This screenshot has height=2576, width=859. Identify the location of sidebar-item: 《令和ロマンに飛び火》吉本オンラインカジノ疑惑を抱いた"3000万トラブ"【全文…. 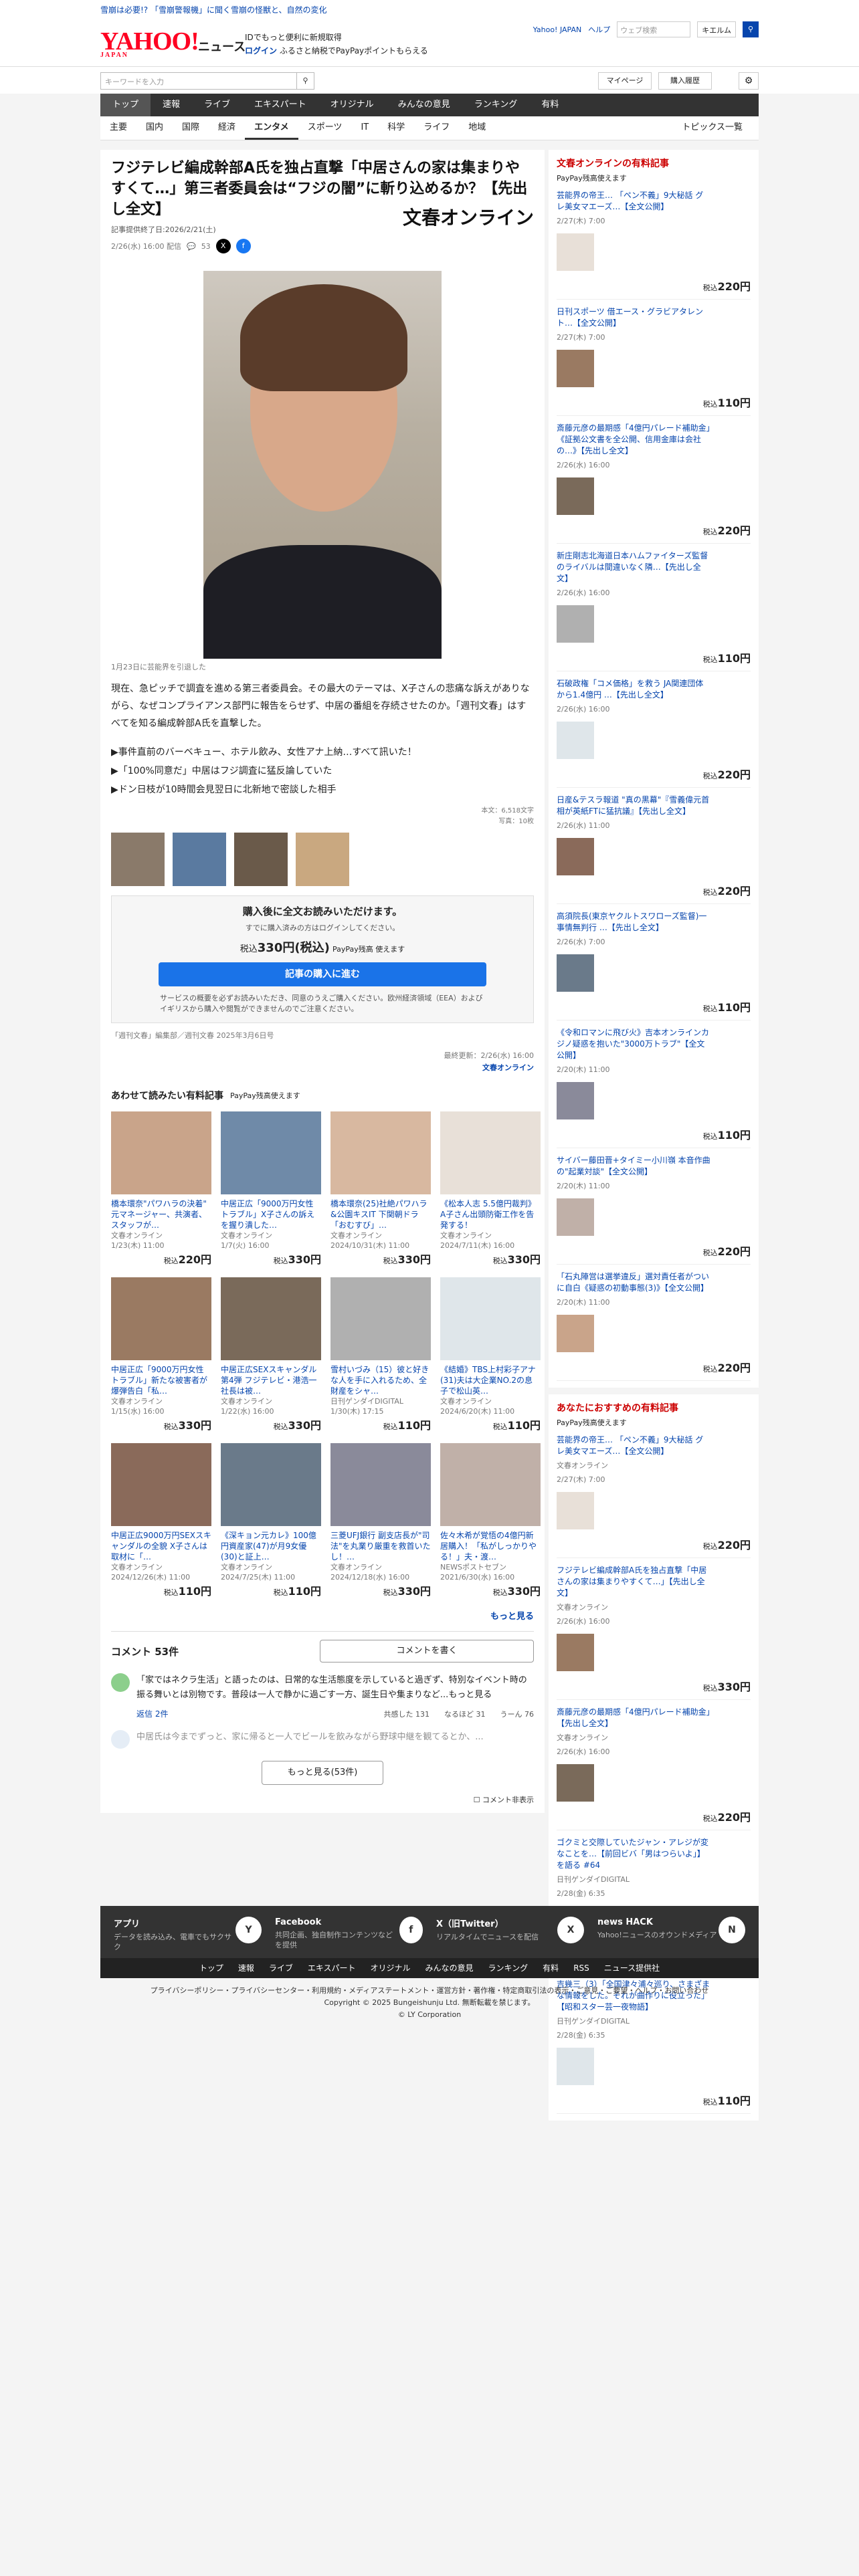
(654, 1088).